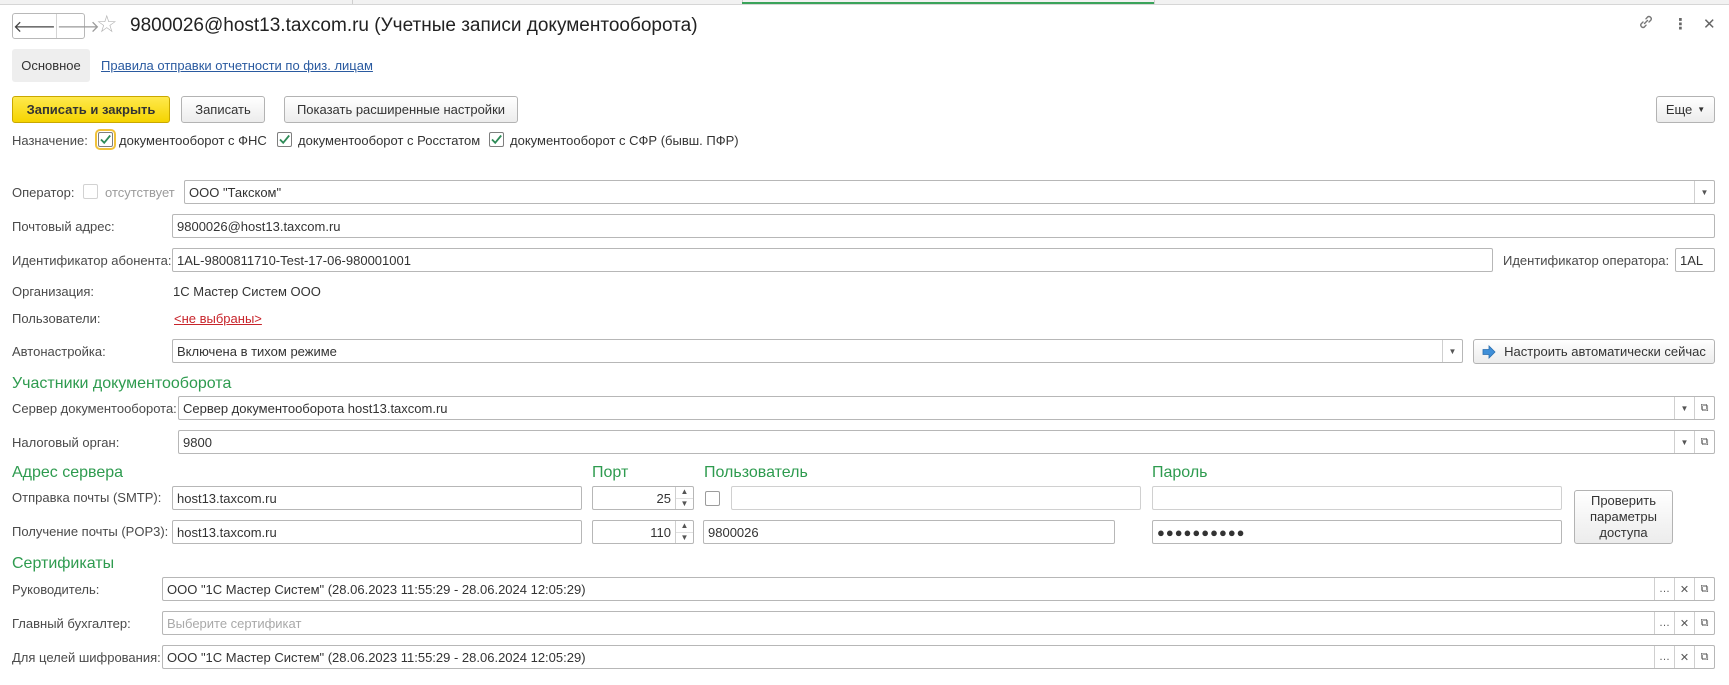 This screenshot has width=1729, height=685. Describe the element at coordinates (63, 563) in the screenshot. I see `certificates-heading: Сертификаты` at that location.